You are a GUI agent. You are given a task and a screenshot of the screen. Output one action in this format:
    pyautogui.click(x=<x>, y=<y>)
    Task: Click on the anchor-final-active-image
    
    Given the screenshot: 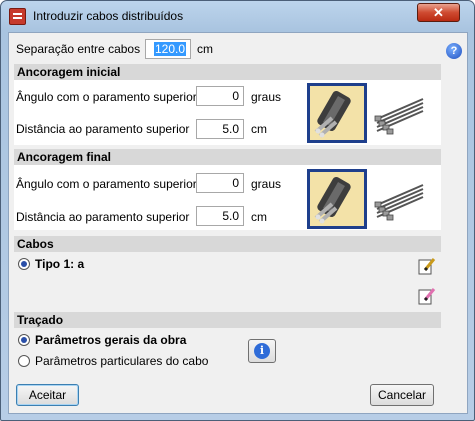 What is the action you would take?
    pyautogui.click(x=337, y=199)
    